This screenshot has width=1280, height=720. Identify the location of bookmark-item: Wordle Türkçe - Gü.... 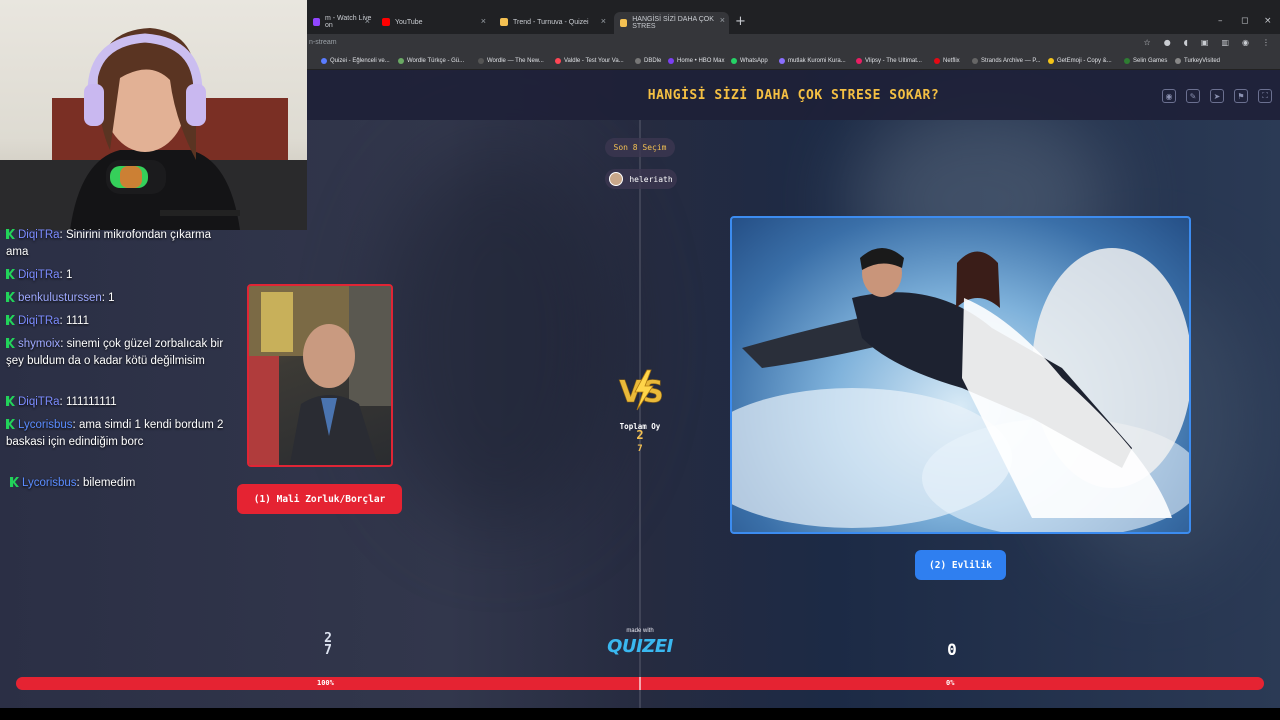
(431, 61).